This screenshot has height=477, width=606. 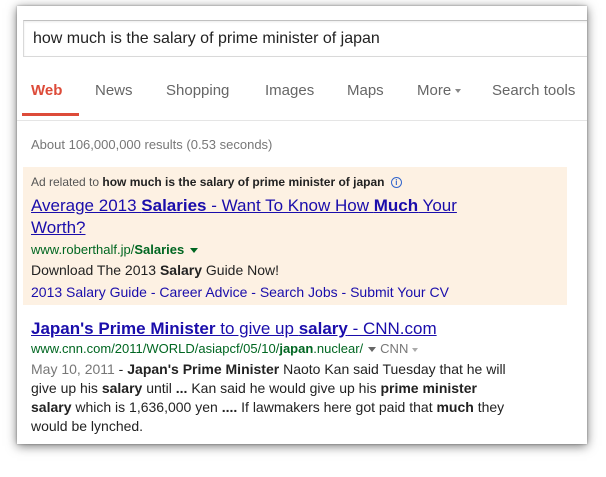 What do you see at coordinates (73, 369) in the screenshot?
I see `snippet-date: May 10, 2011` at bounding box center [73, 369].